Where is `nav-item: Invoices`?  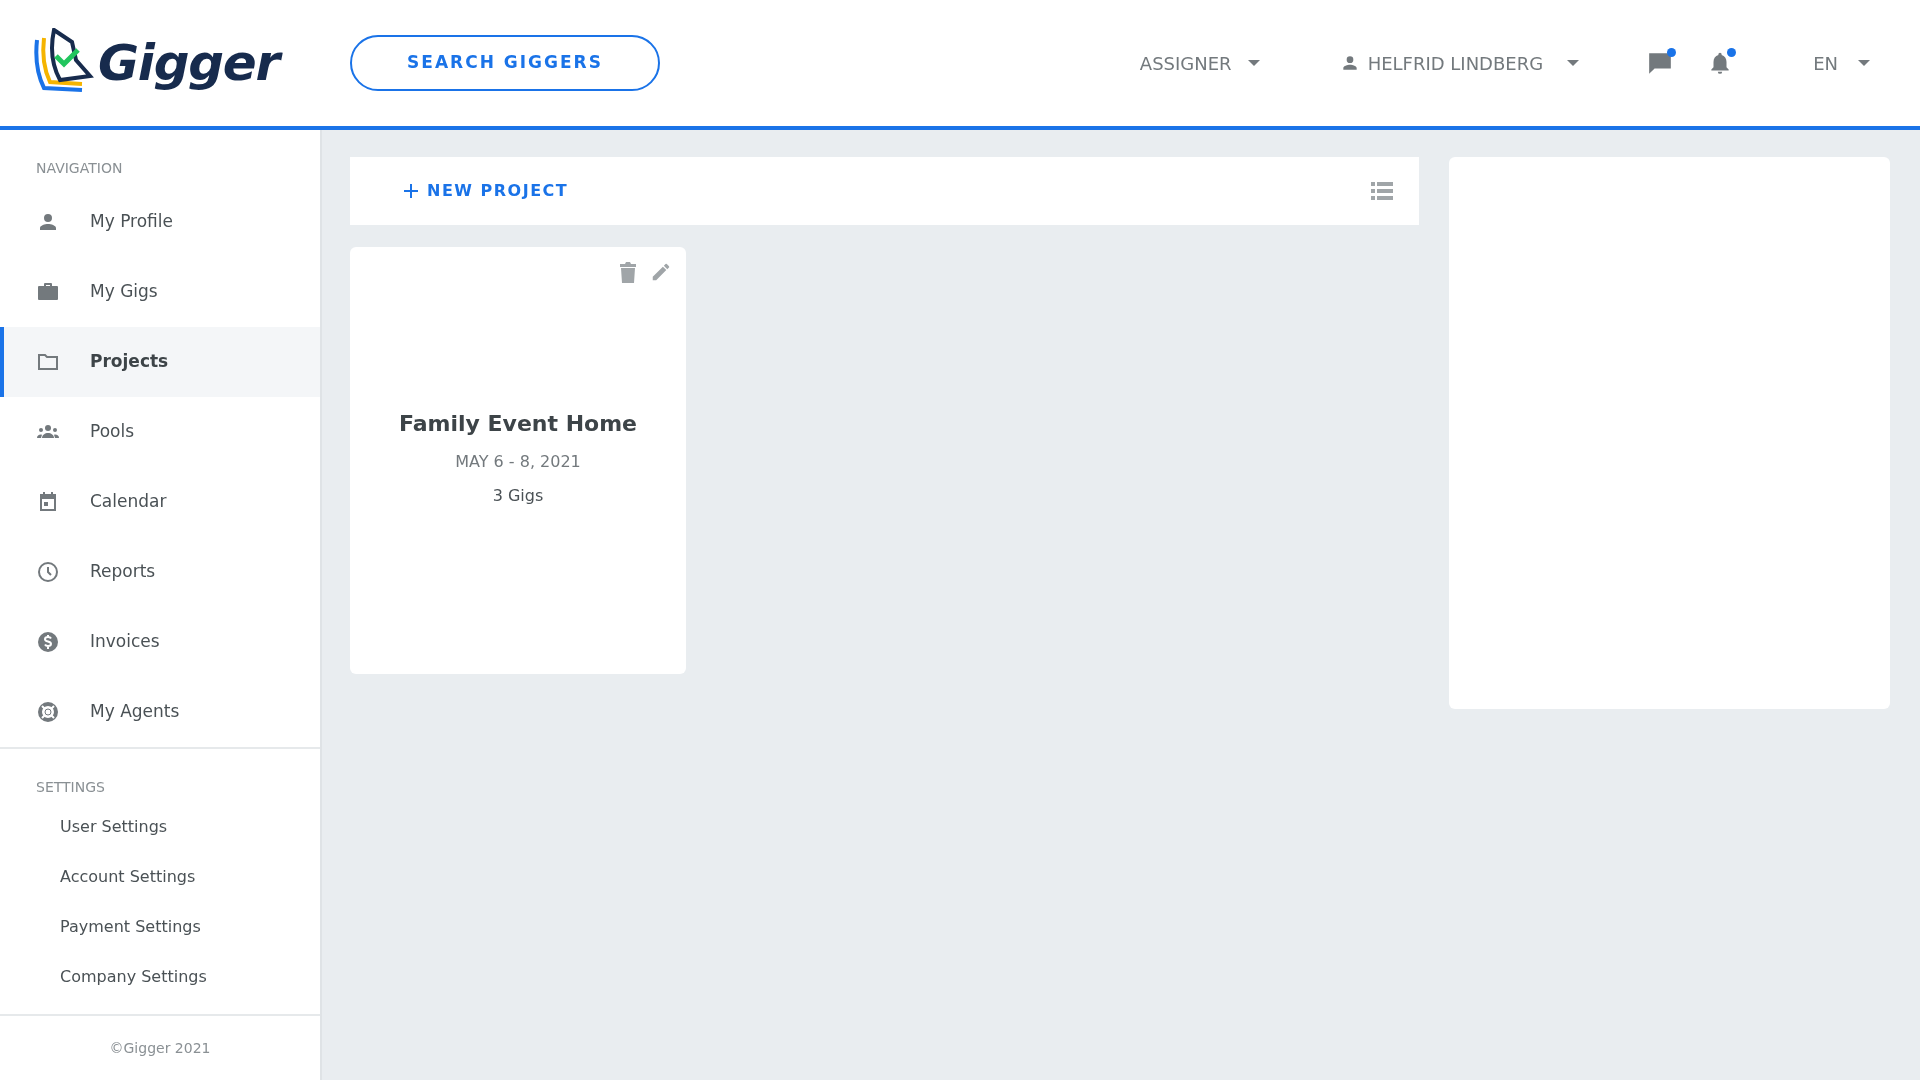
nav-item: Invoices is located at coordinates (160, 642).